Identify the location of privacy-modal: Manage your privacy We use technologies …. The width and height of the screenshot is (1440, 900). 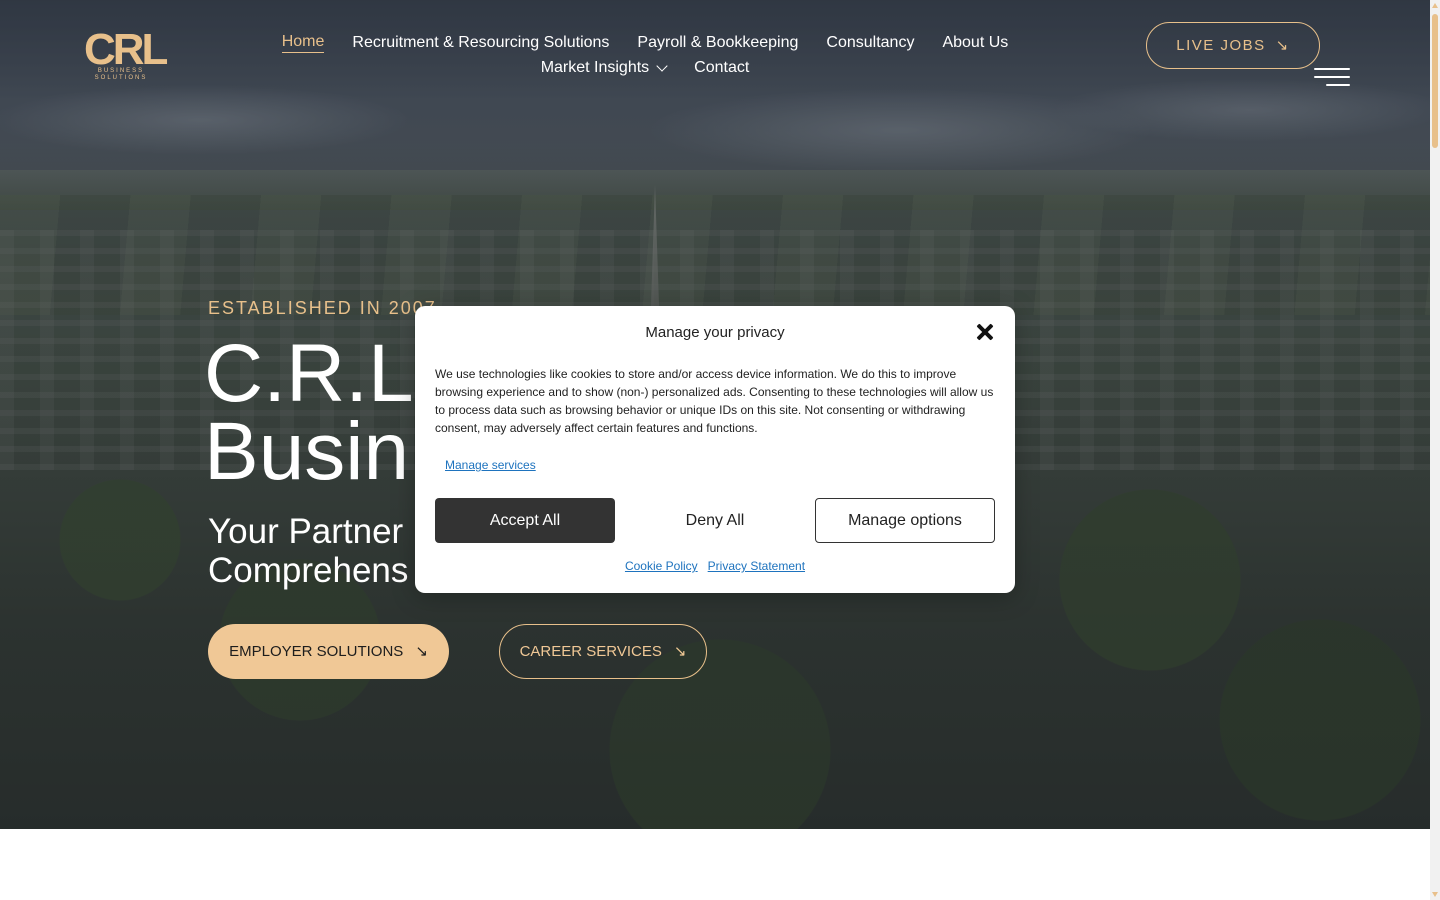
(715, 449).